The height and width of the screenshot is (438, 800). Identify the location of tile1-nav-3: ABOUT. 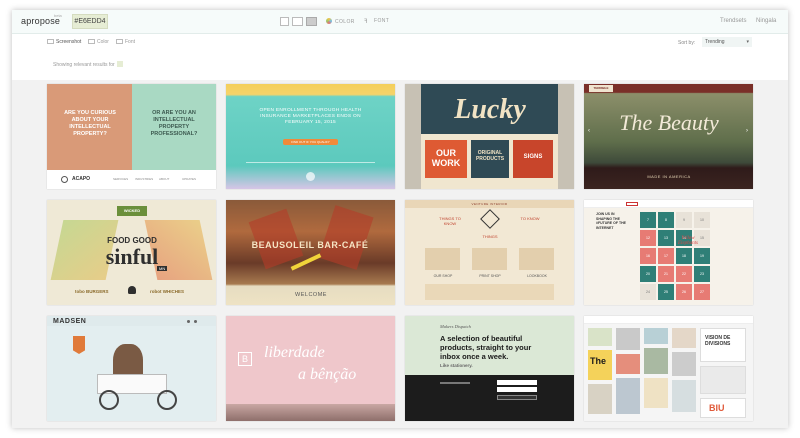
(164, 179).